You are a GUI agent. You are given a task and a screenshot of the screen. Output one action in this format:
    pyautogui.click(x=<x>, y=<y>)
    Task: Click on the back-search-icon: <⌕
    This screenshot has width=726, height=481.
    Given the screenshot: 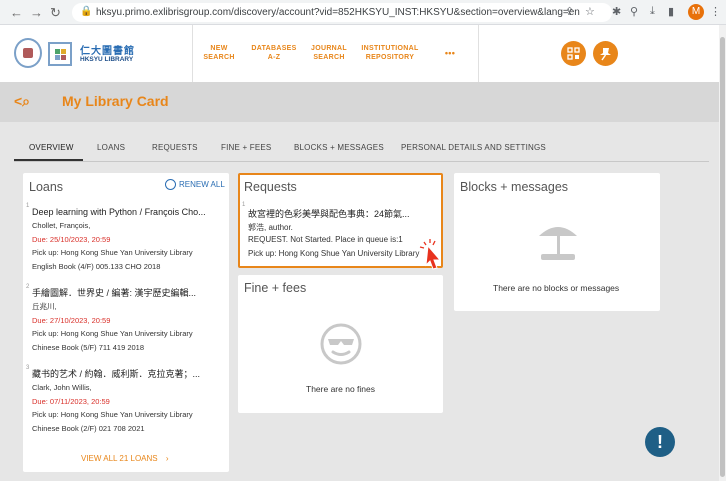 What is the action you would take?
    pyautogui.click(x=22, y=101)
    